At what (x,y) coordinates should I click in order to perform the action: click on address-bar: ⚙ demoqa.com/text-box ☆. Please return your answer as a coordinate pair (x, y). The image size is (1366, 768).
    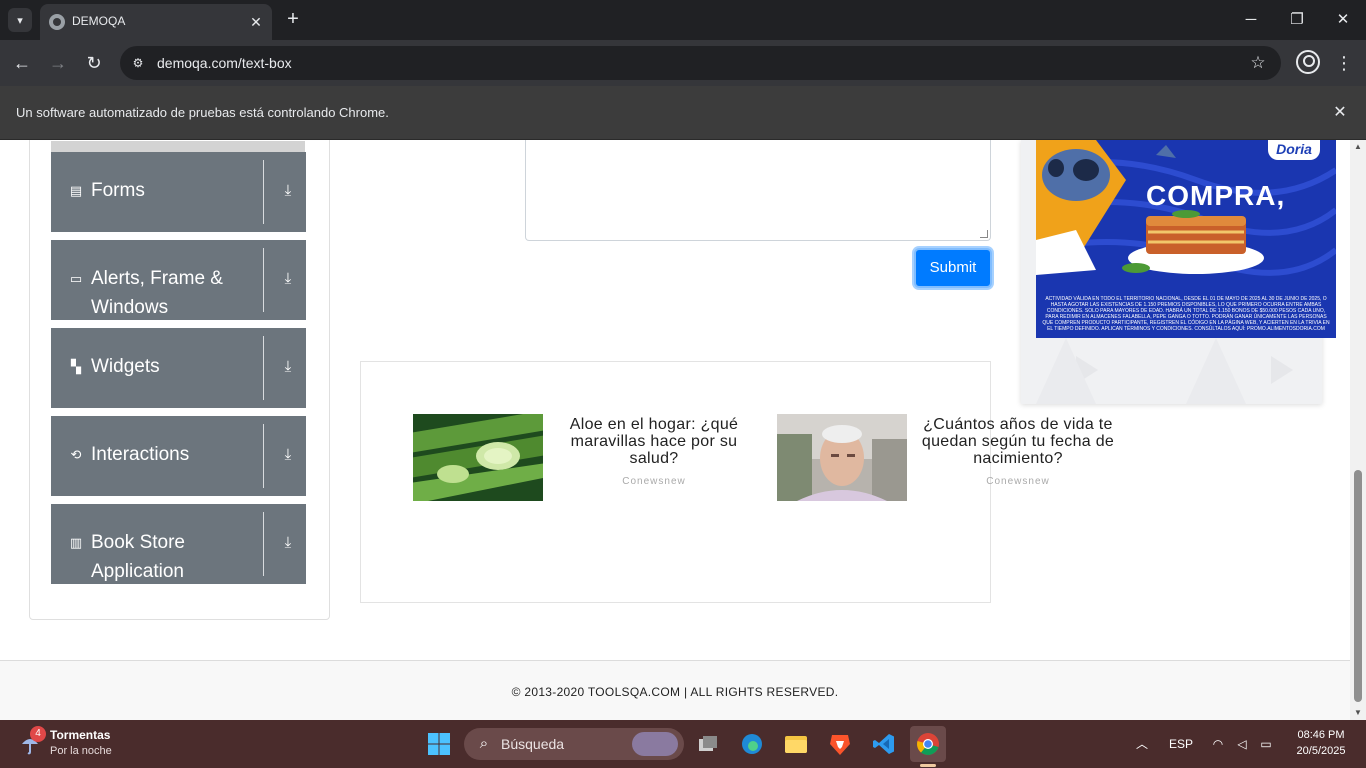
    Looking at the image, I should click on (700, 63).